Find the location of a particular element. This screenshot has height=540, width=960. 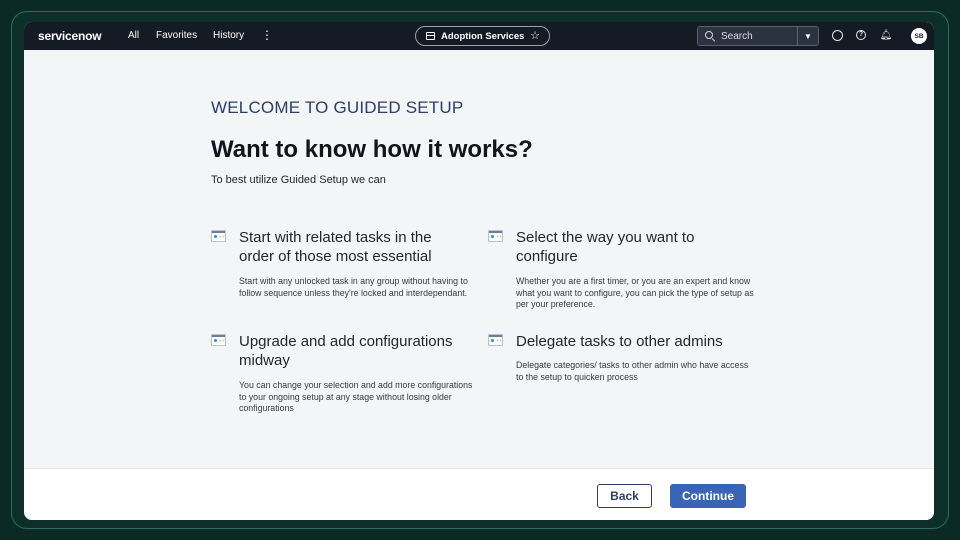

page-headline: Want to know how it works? is located at coordinates (372, 149).